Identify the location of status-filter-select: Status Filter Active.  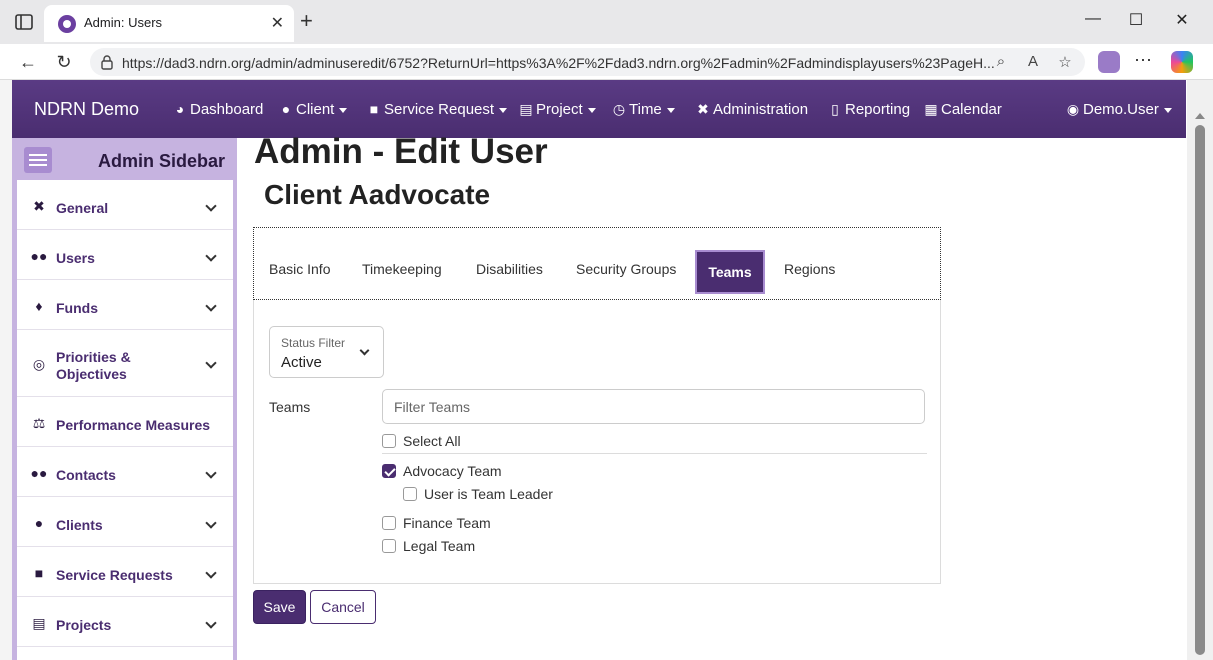
(326, 352).